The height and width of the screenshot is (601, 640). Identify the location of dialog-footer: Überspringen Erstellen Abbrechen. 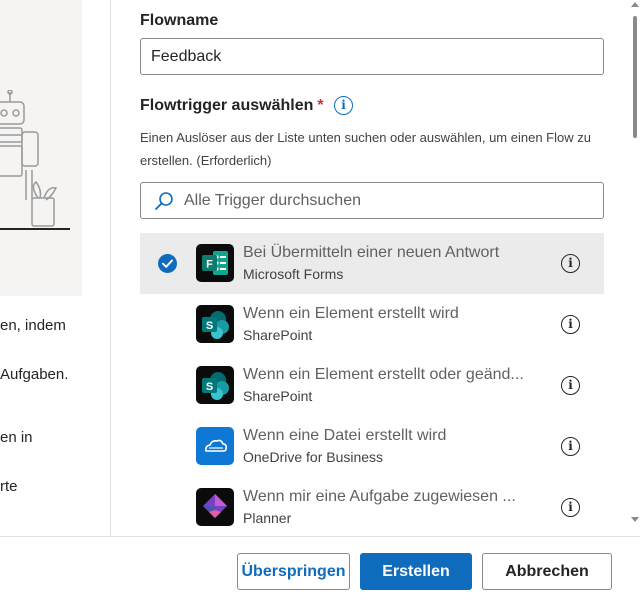
(320, 568).